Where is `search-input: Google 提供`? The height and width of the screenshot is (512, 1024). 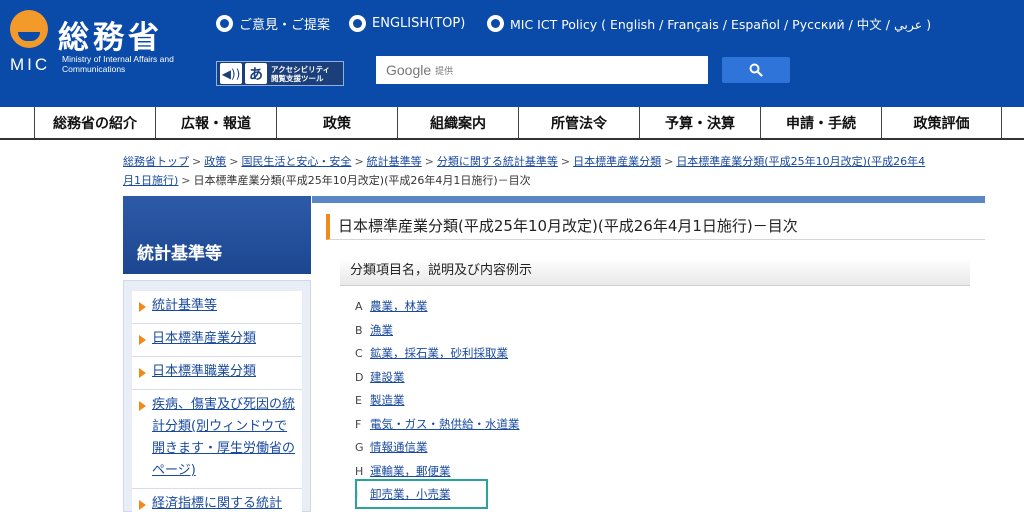 search-input: Google 提供 is located at coordinates (542, 70).